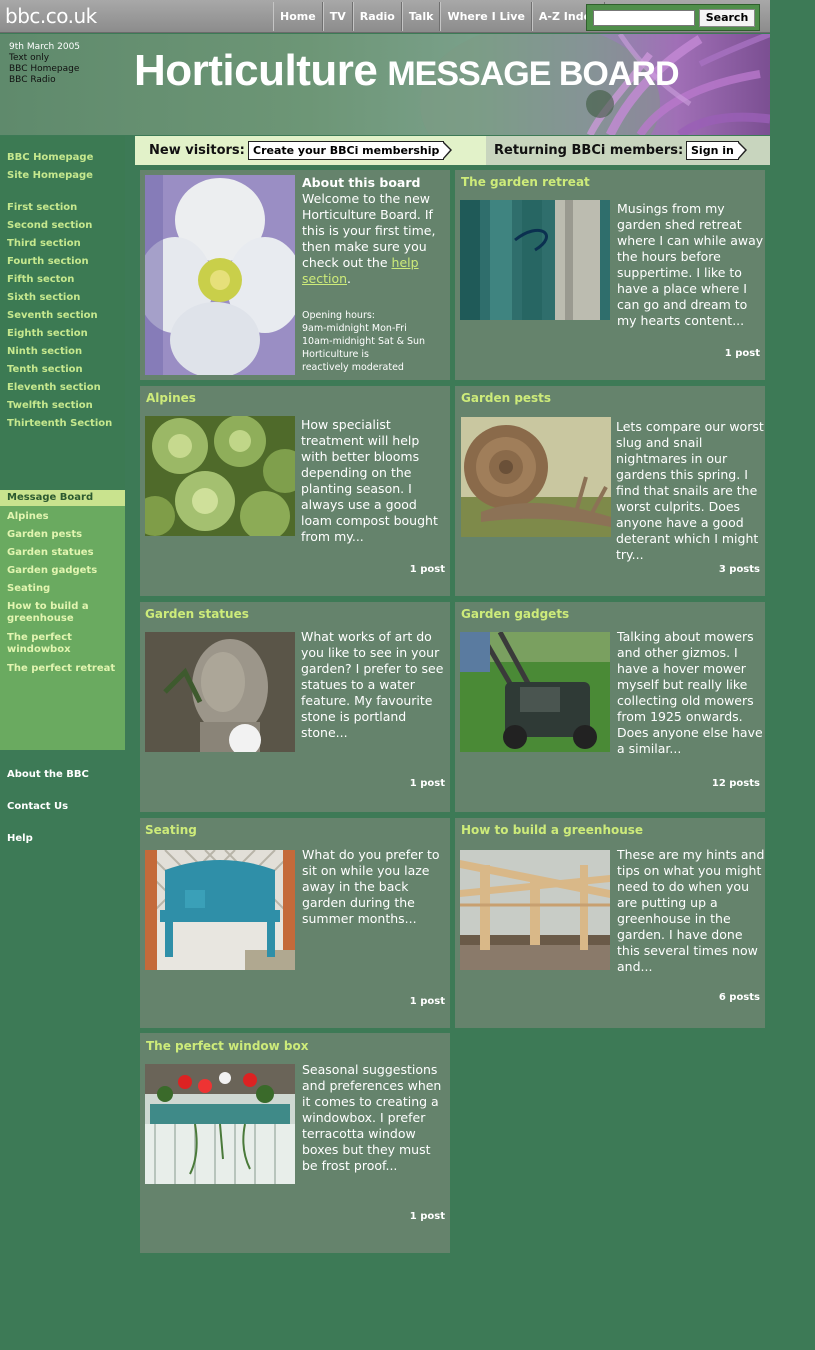 The width and height of the screenshot is (815, 1350). Describe the element at coordinates (54, 387) in the screenshot. I see `lnav-section-11: Eleventh section` at that location.